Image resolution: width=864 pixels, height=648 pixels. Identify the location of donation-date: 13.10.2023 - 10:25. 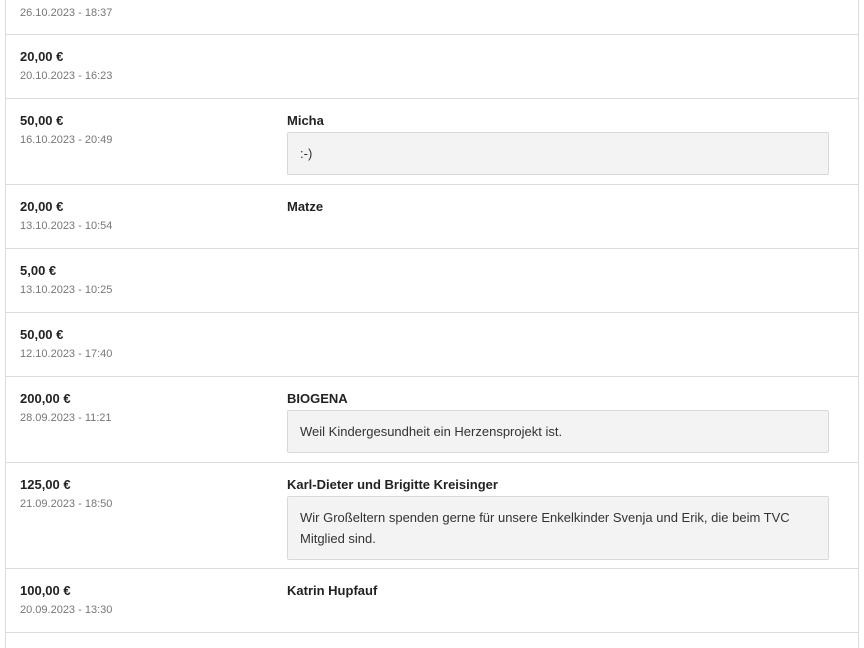
(66, 290).